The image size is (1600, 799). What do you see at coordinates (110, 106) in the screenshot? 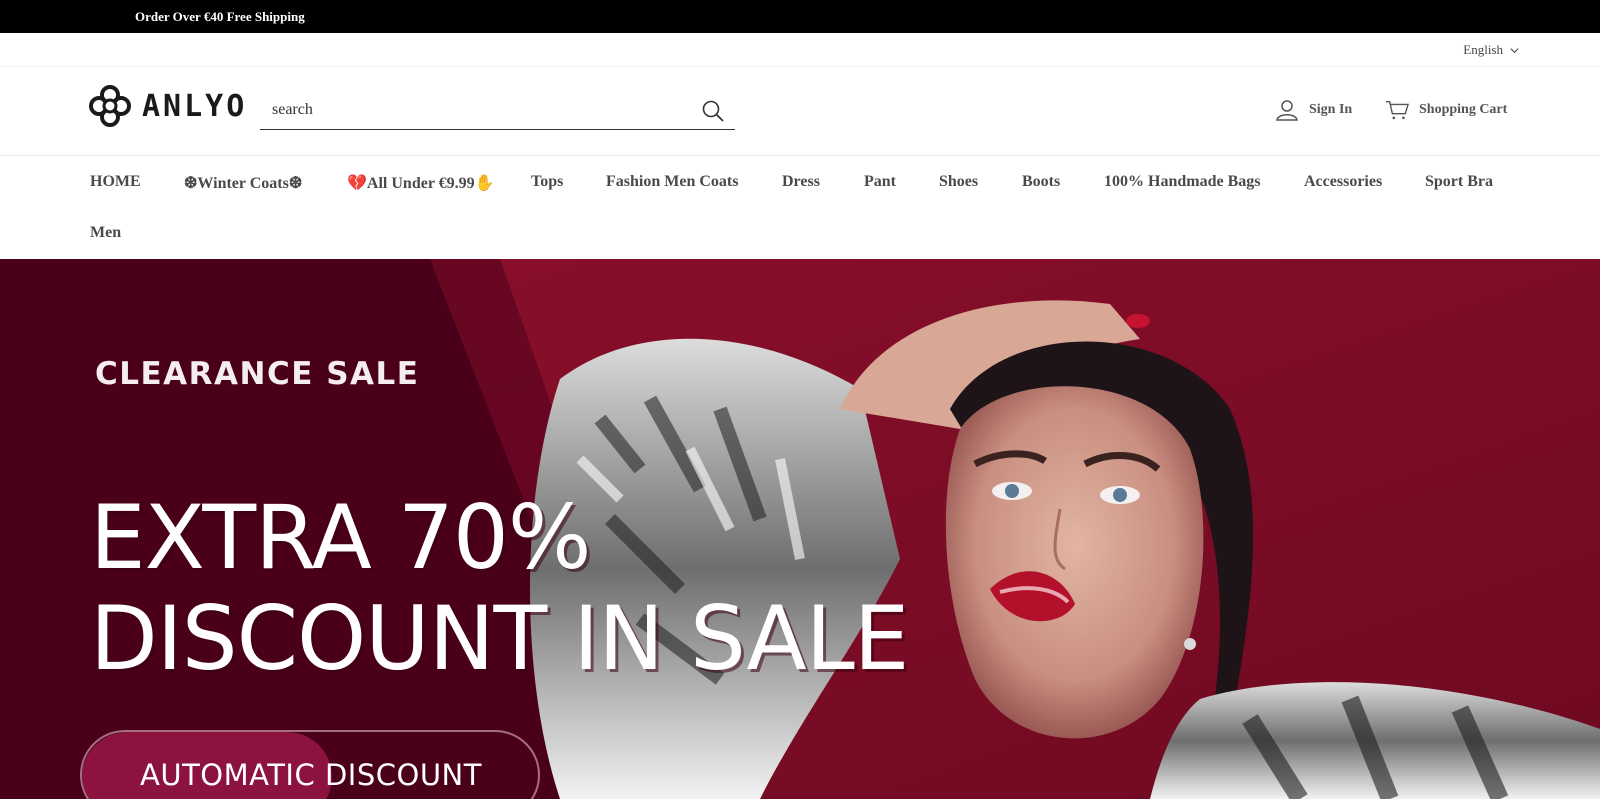
I see `quatrefoil-logo-icon` at bounding box center [110, 106].